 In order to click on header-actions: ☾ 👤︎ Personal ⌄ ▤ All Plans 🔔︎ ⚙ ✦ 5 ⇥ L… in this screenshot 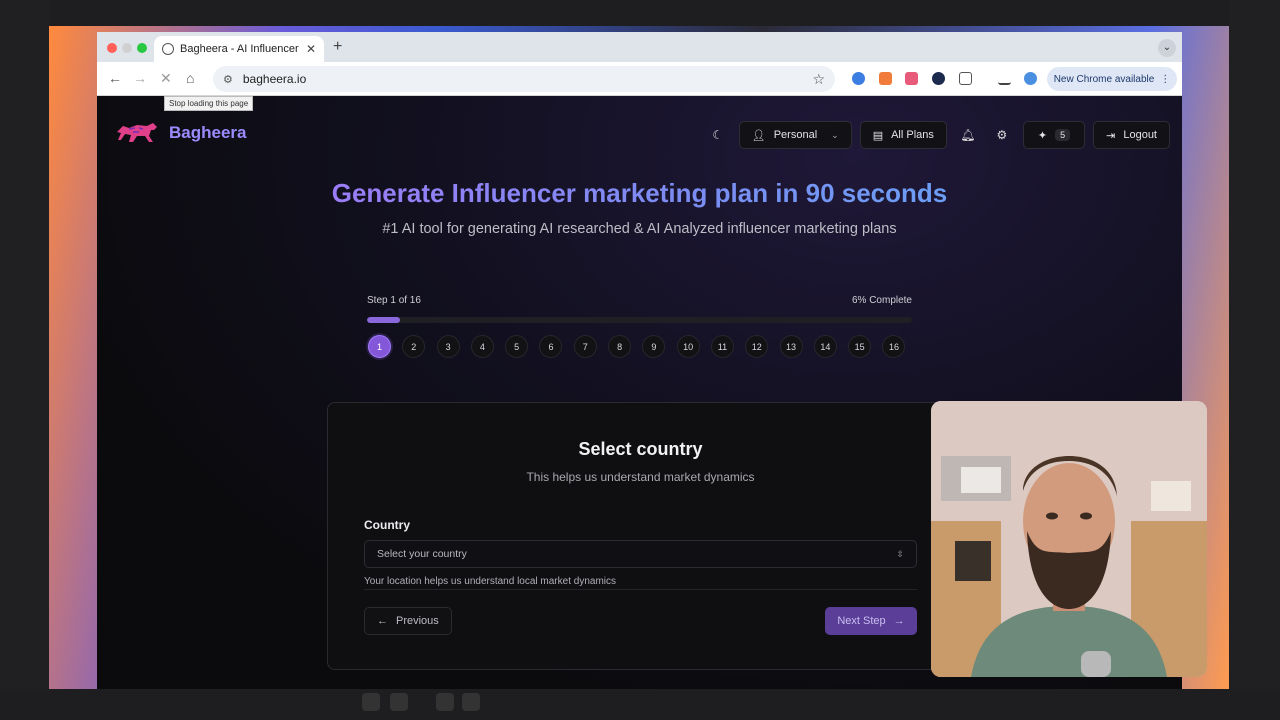, I will do `click(937, 135)`.